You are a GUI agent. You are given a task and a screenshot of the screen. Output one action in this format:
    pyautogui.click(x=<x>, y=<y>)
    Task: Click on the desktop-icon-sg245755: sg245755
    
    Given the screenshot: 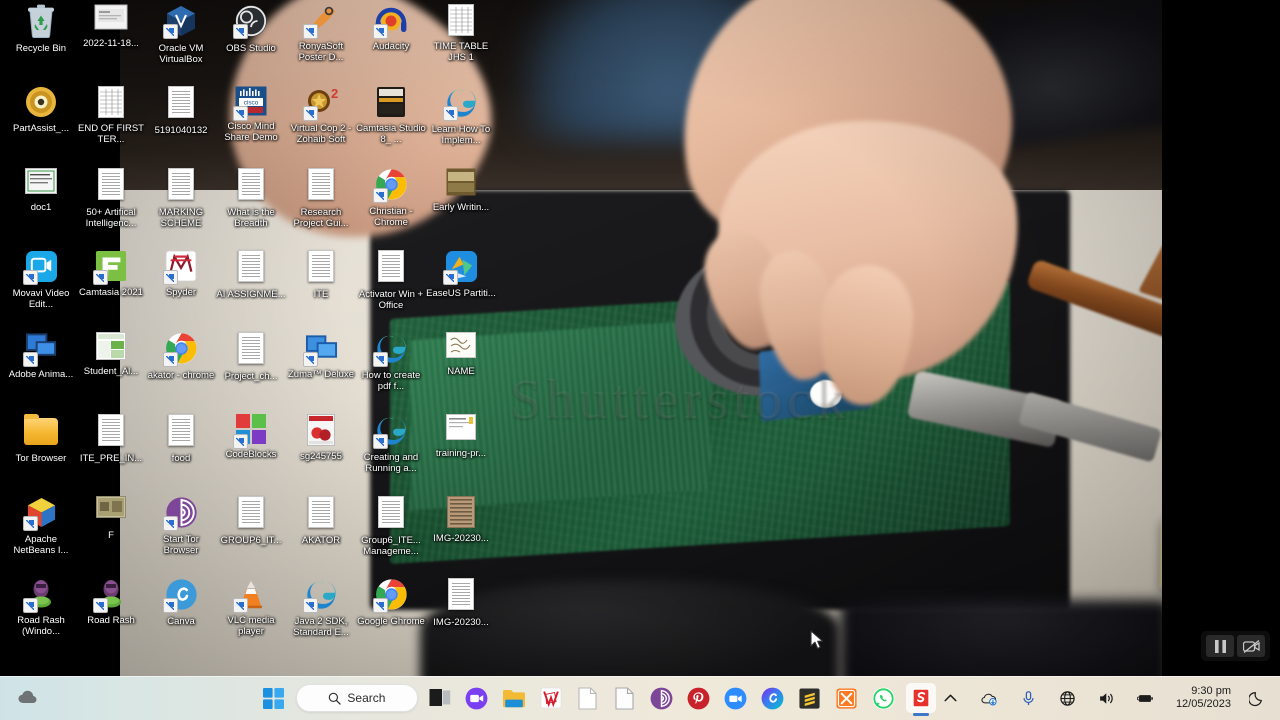 What is the action you would take?
    pyautogui.click(x=321, y=438)
    